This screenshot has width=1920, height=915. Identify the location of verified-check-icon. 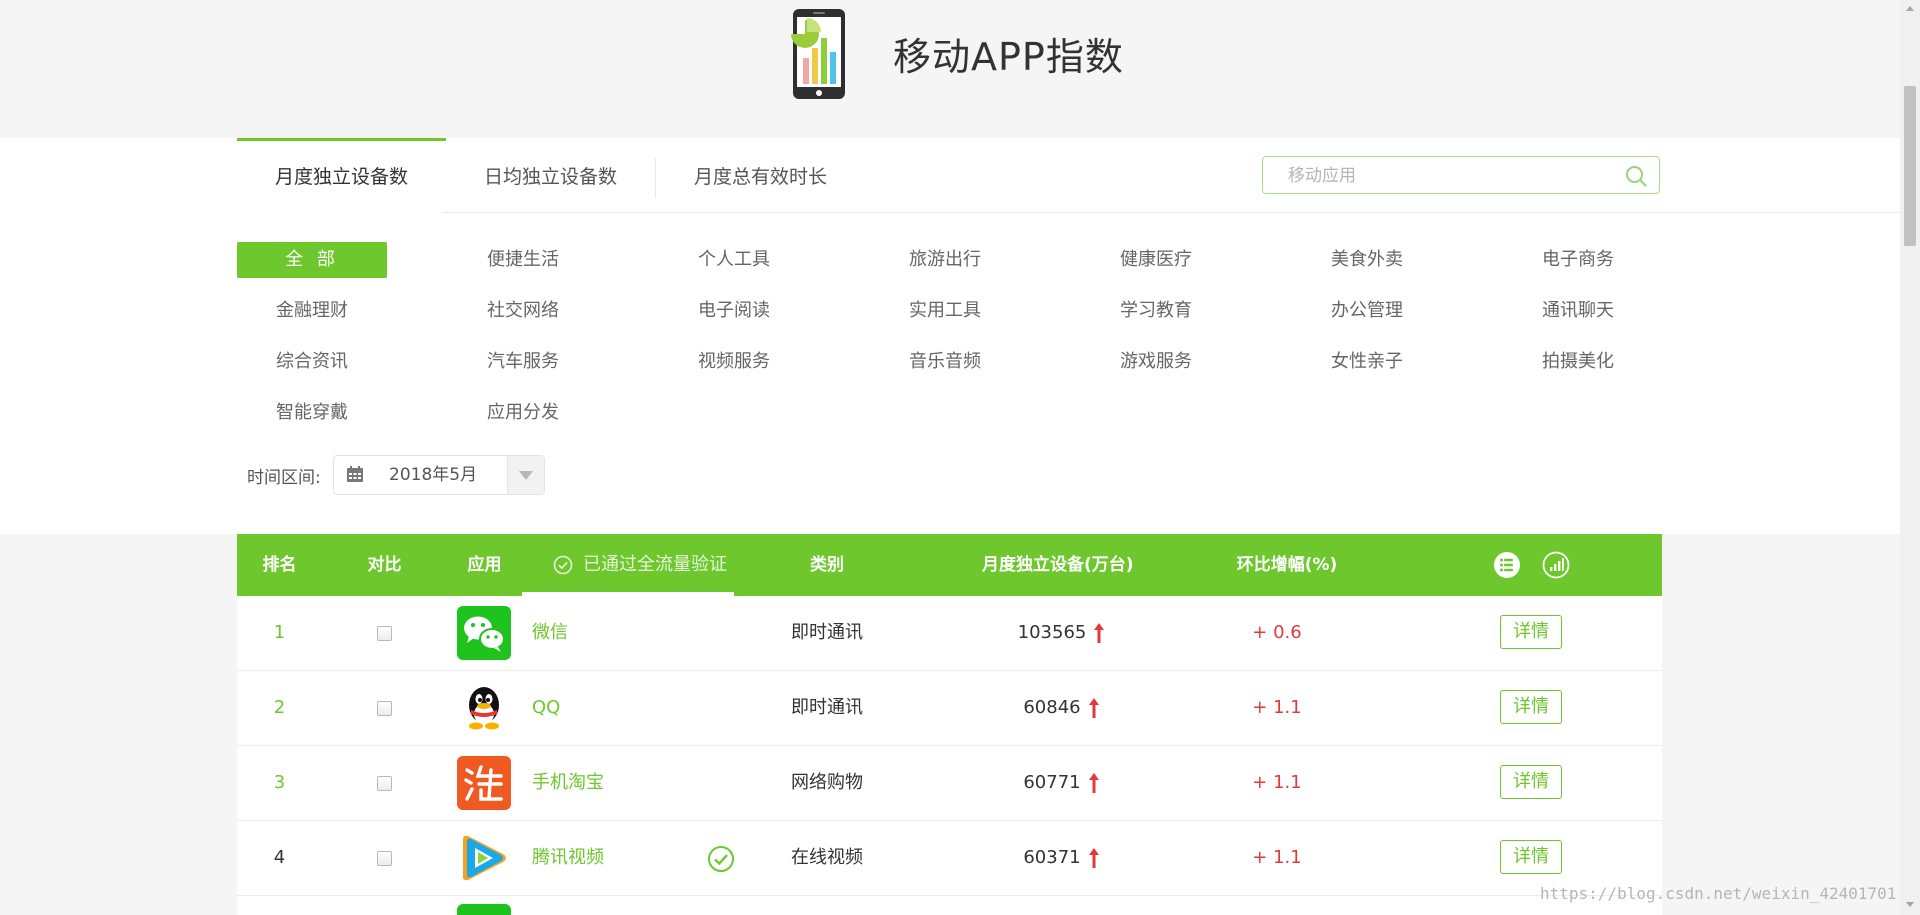
(721, 859).